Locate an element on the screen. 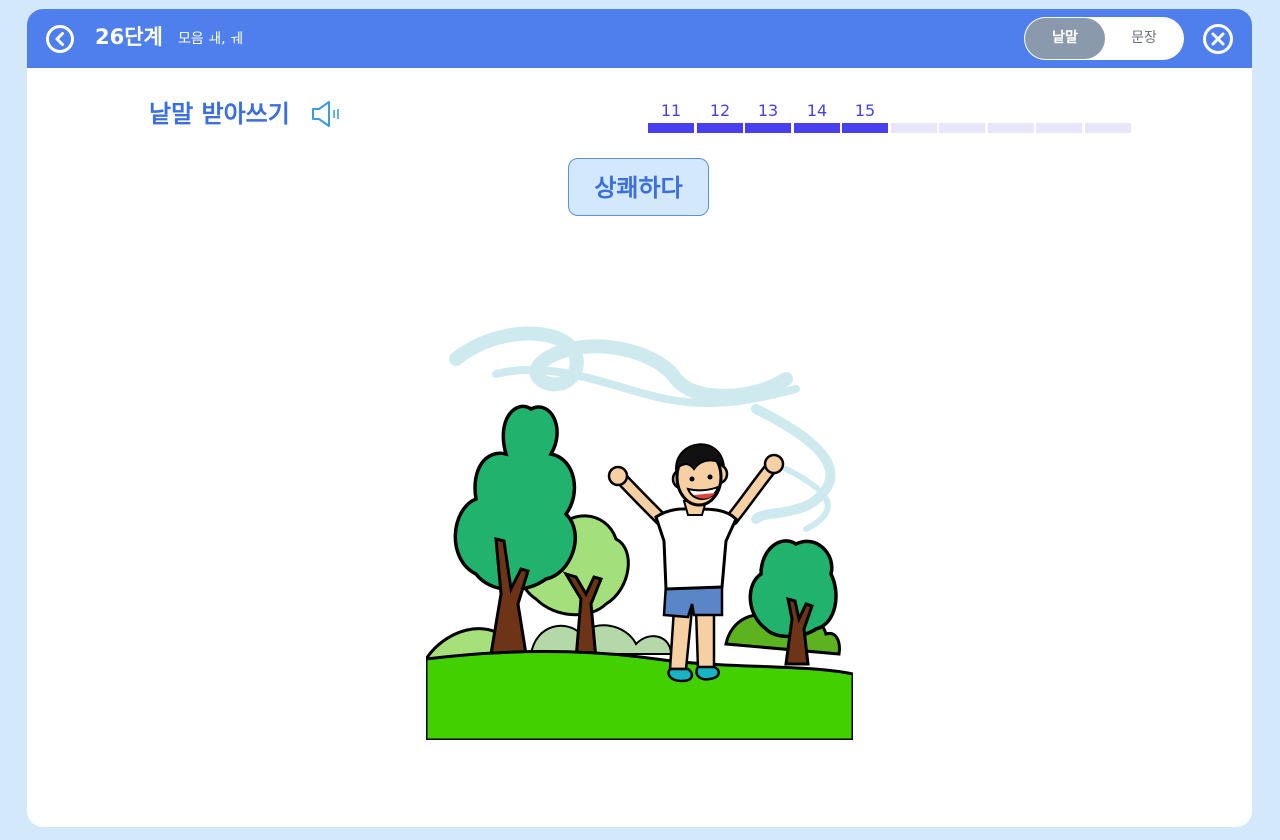 The height and width of the screenshot is (840, 1280). mode-option-word: 낱말 is located at coordinates (1065, 38).